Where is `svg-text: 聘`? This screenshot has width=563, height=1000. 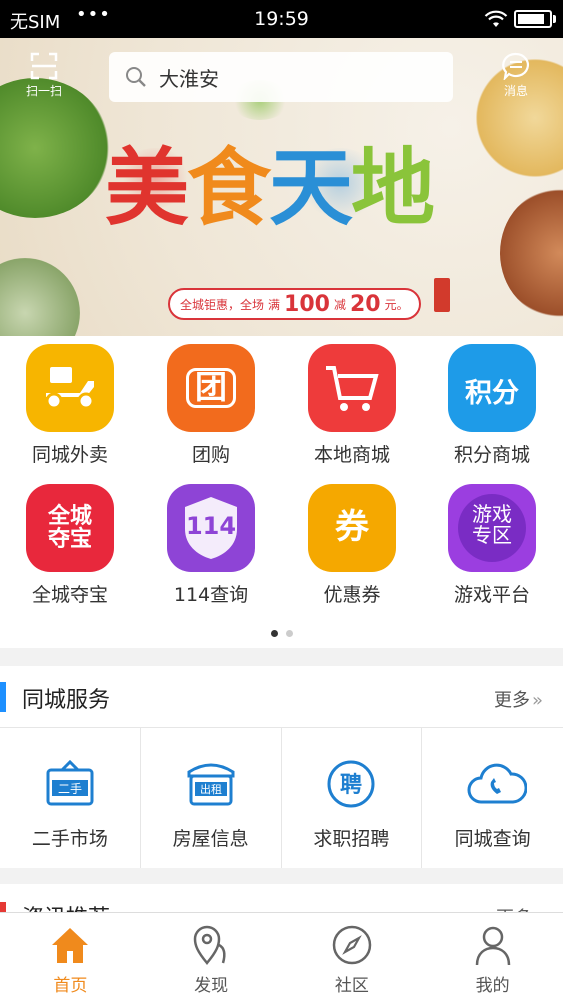
svg-text: 聘 is located at coordinates (351, 785).